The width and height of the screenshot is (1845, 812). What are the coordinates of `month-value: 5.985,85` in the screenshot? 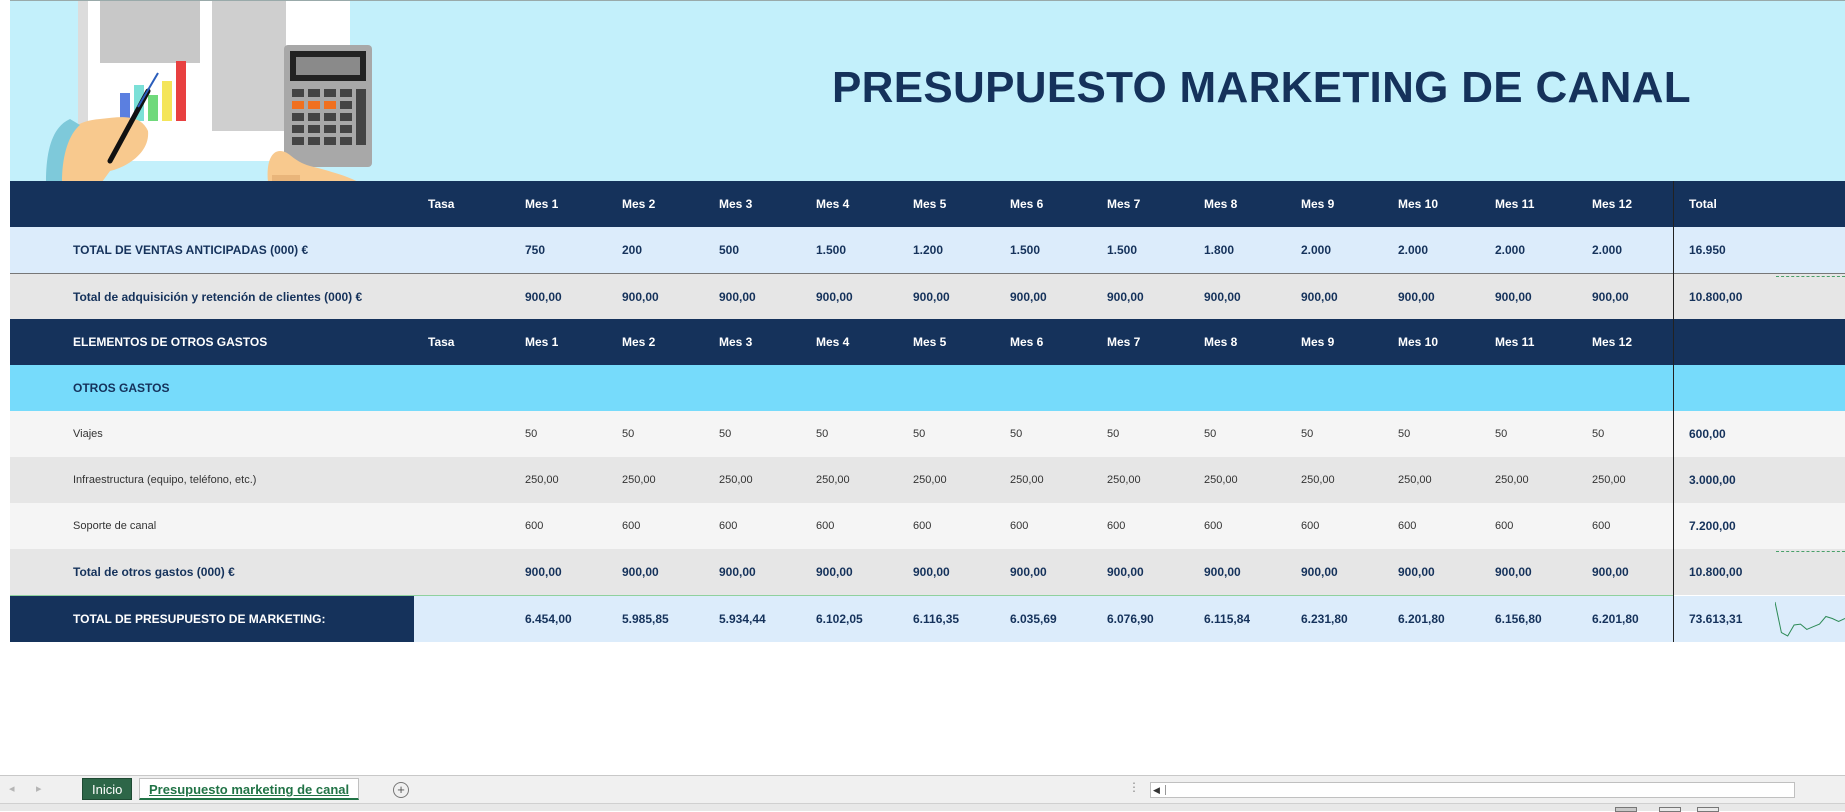 It's located at (645, 619).